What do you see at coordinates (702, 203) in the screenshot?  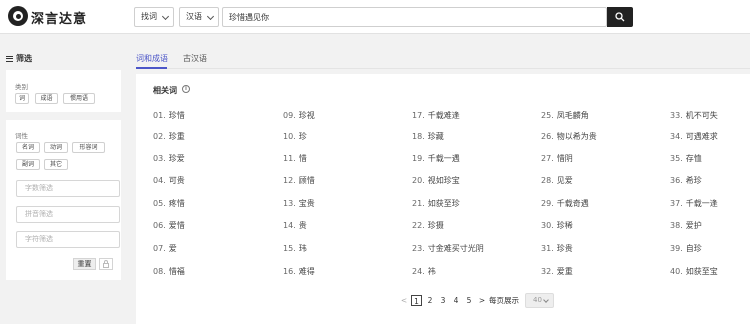 I see `word-text: 千载一逢` at bounding box center [702, 203].